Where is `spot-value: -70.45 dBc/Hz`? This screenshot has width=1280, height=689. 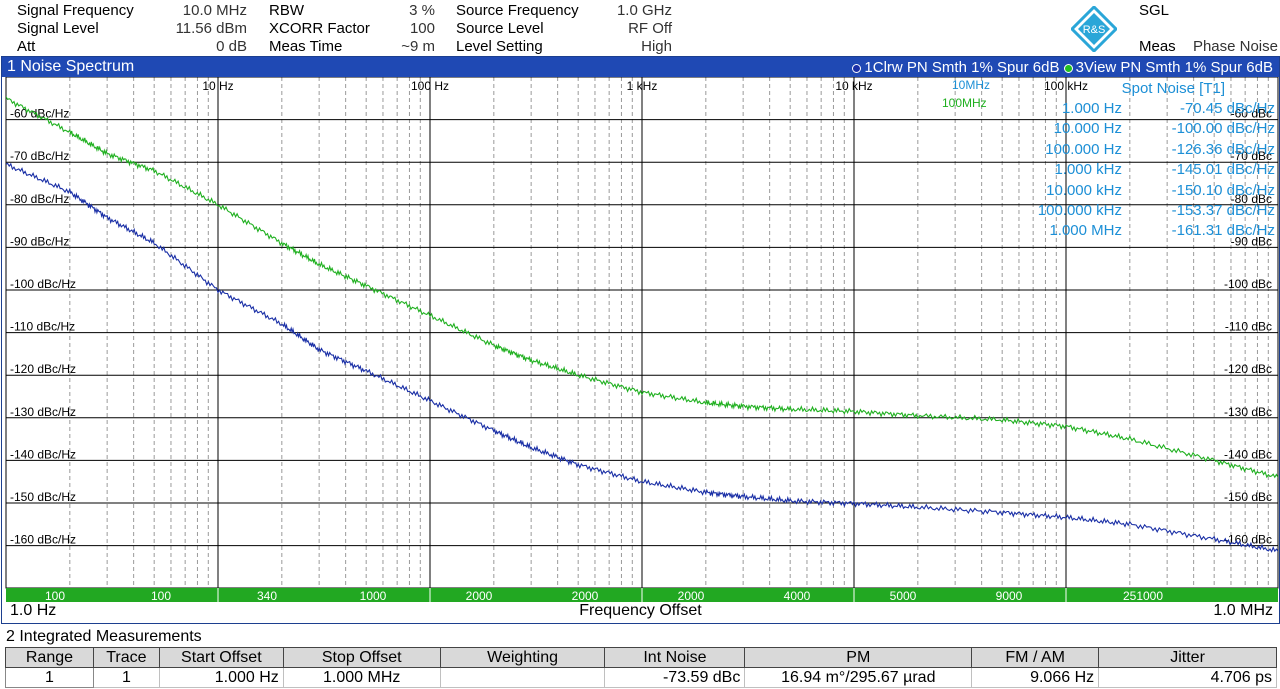 spot-value: -70.45 dBc/Hz is located at coordinates (1227, 108).